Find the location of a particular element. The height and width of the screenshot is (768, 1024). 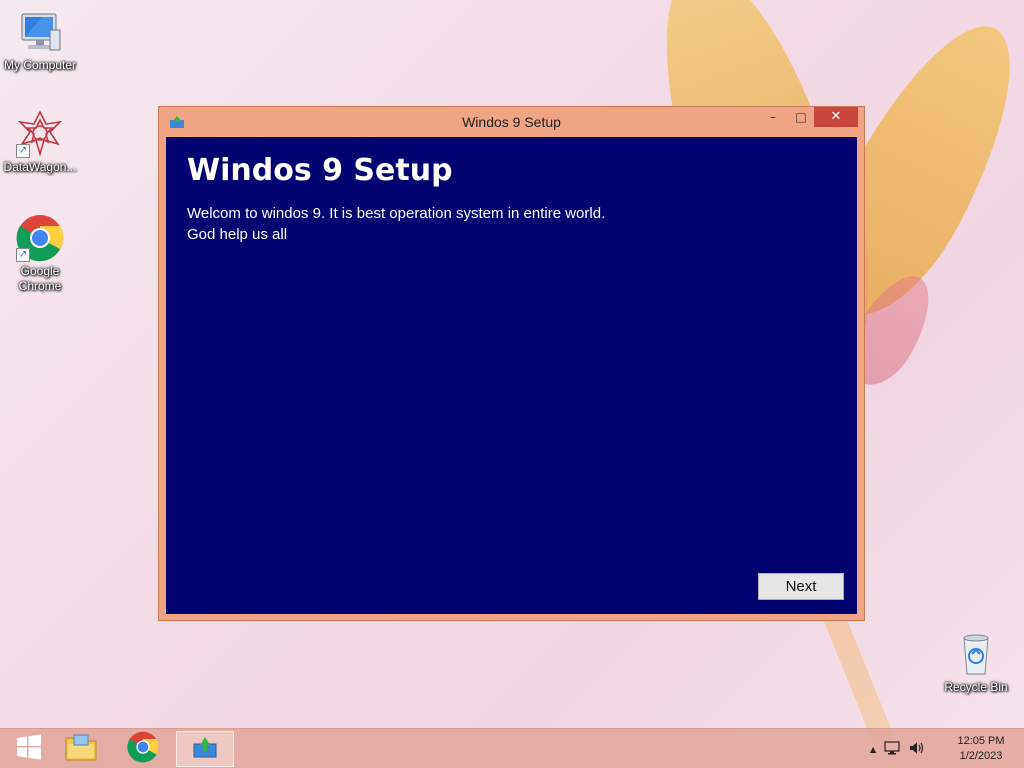

page-title: Windos 9 Setup is located at coordinates (320, 170).